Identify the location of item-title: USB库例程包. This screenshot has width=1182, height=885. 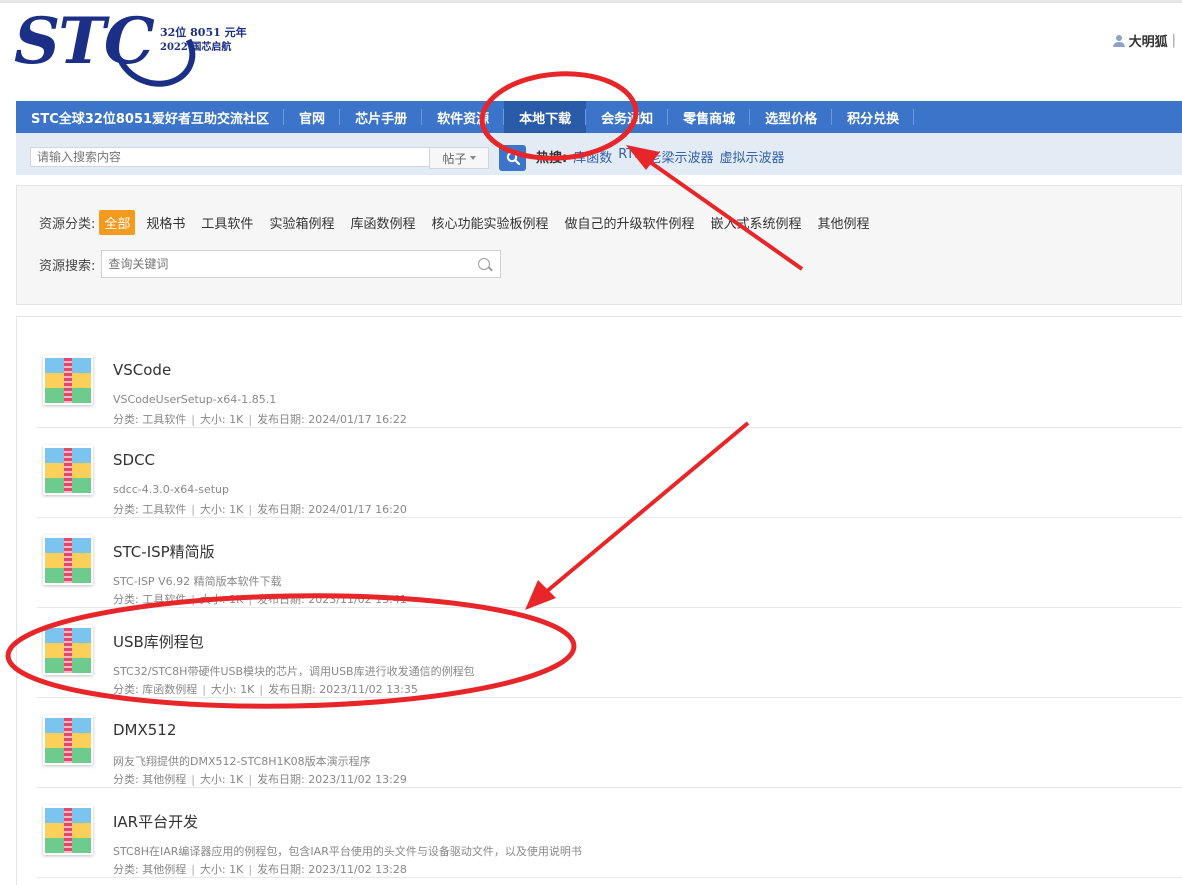
(158, 641).